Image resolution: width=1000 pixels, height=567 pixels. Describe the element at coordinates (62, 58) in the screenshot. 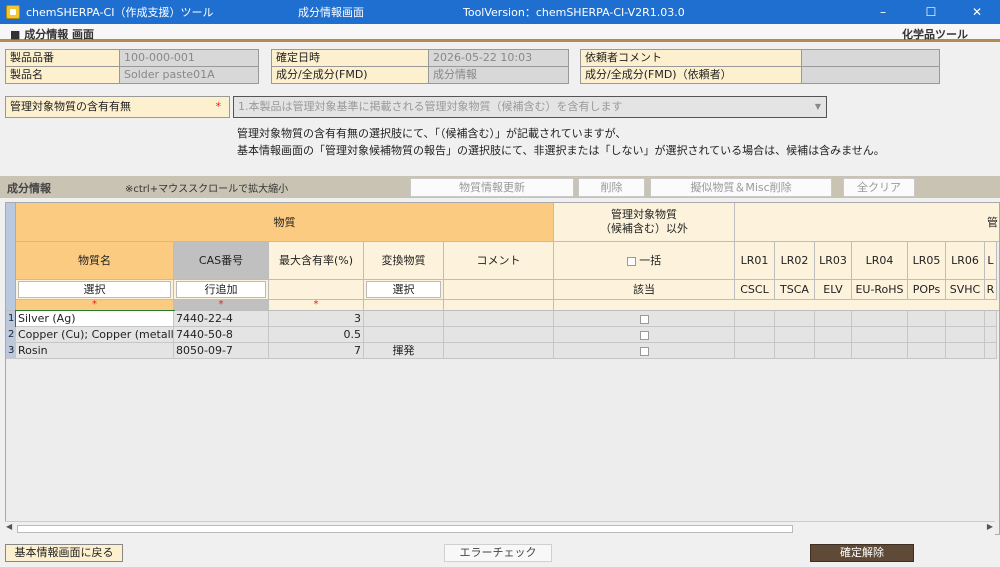

I see `product-no-label: 製品品番` at that location.